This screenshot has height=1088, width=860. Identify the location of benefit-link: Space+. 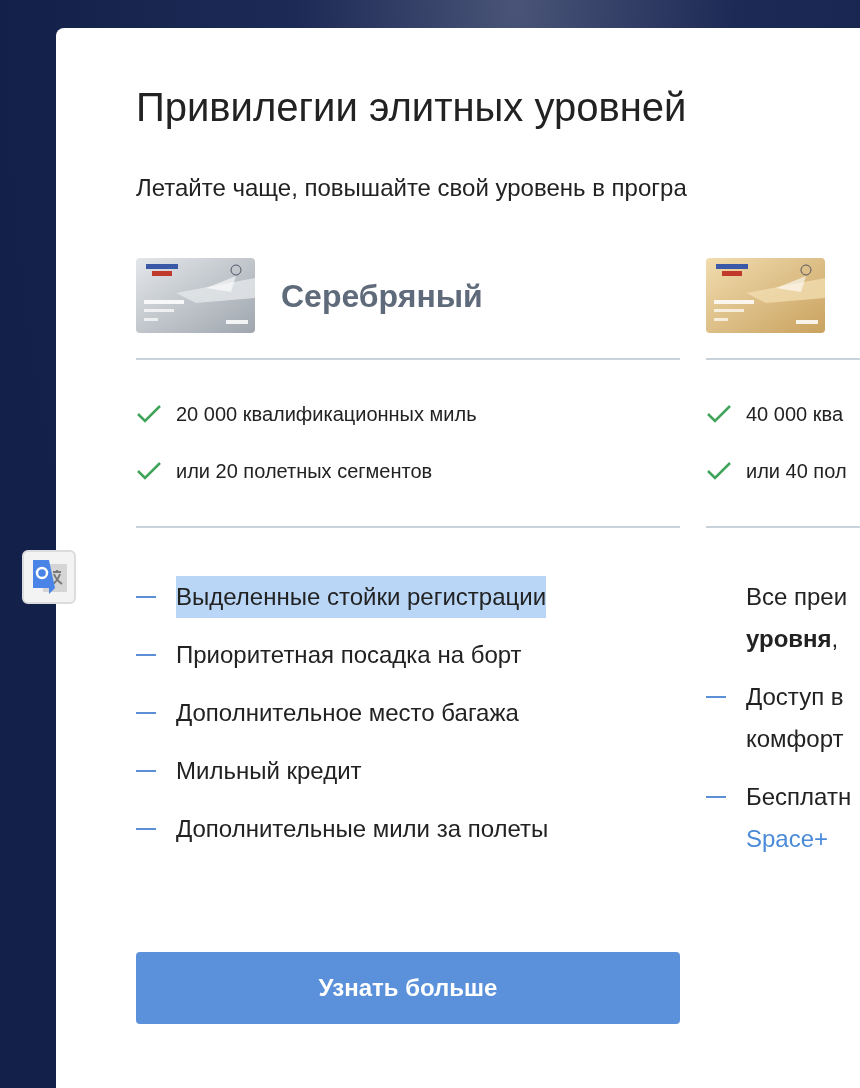
(787, 839).